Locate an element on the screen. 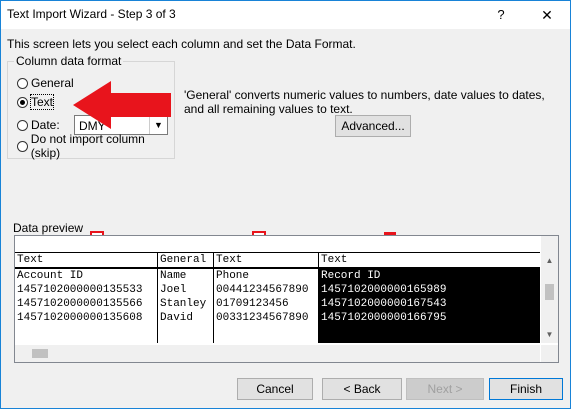 The width and height of the screenshot is (571, 409). radio-text: Text is located at coordinates (36, 102).